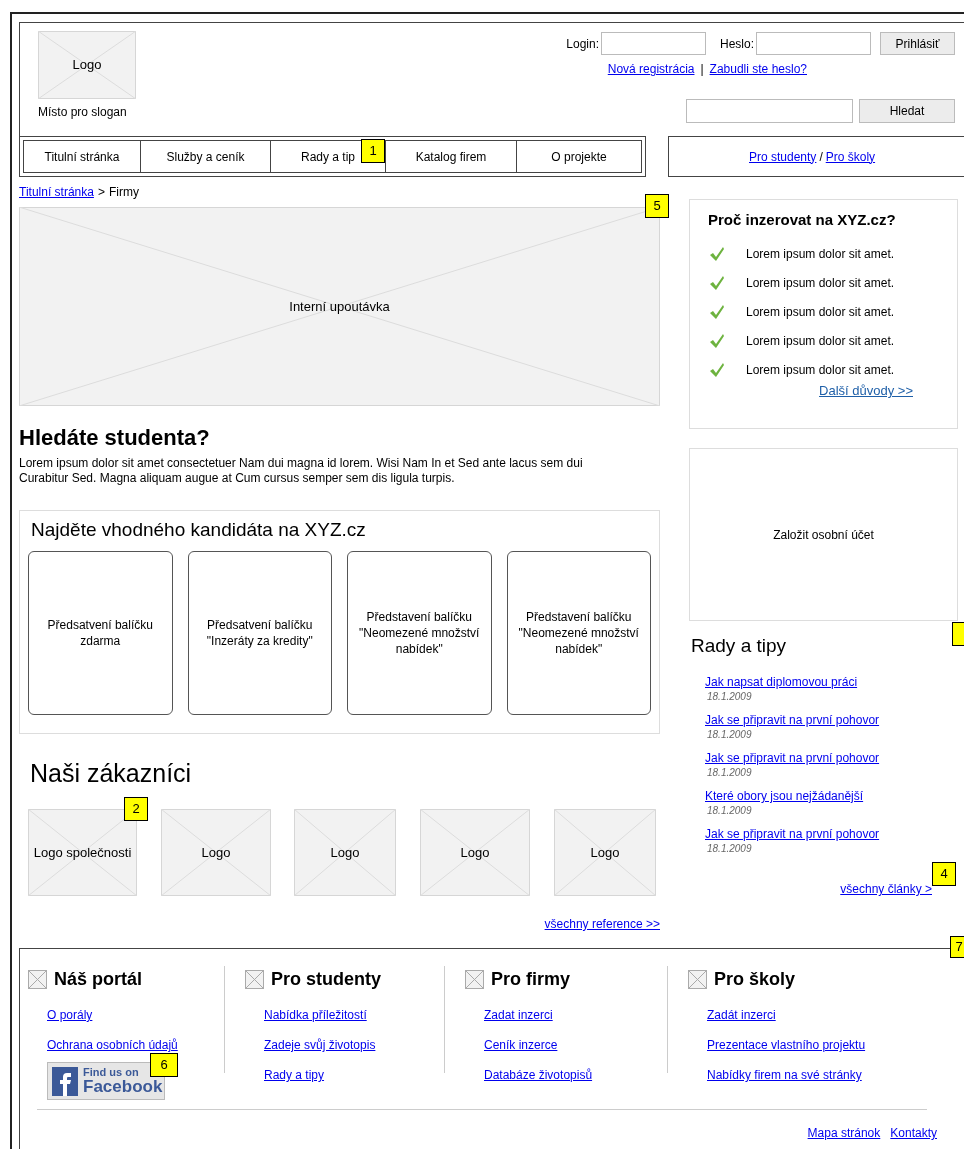 Image resolution: width=964 pixels, height=1149 pixels. I want to click on account-panel: Založit osobní účet, so click(823, 534).